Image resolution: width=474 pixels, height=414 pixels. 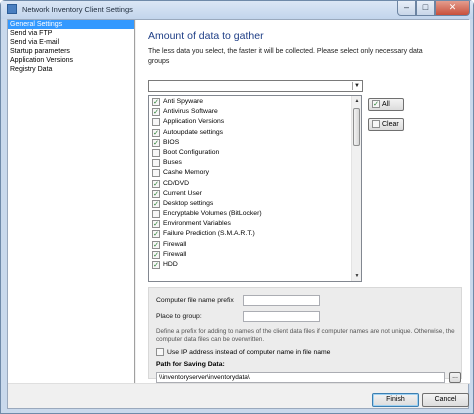 I want to click on data-group-item: ✓ Failure Prediction (S.M.A.R.T.), so click(x=249, y=234).